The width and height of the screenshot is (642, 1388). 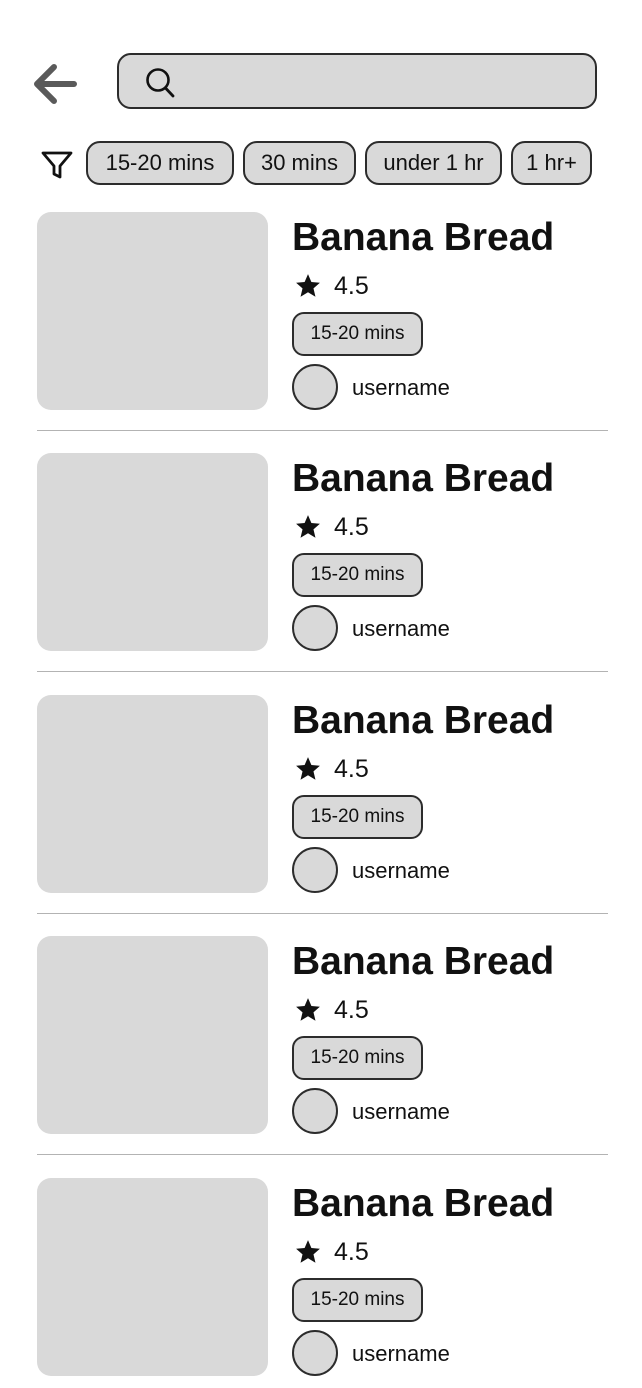 I want to click on back-button, so click(x=54, y=84).